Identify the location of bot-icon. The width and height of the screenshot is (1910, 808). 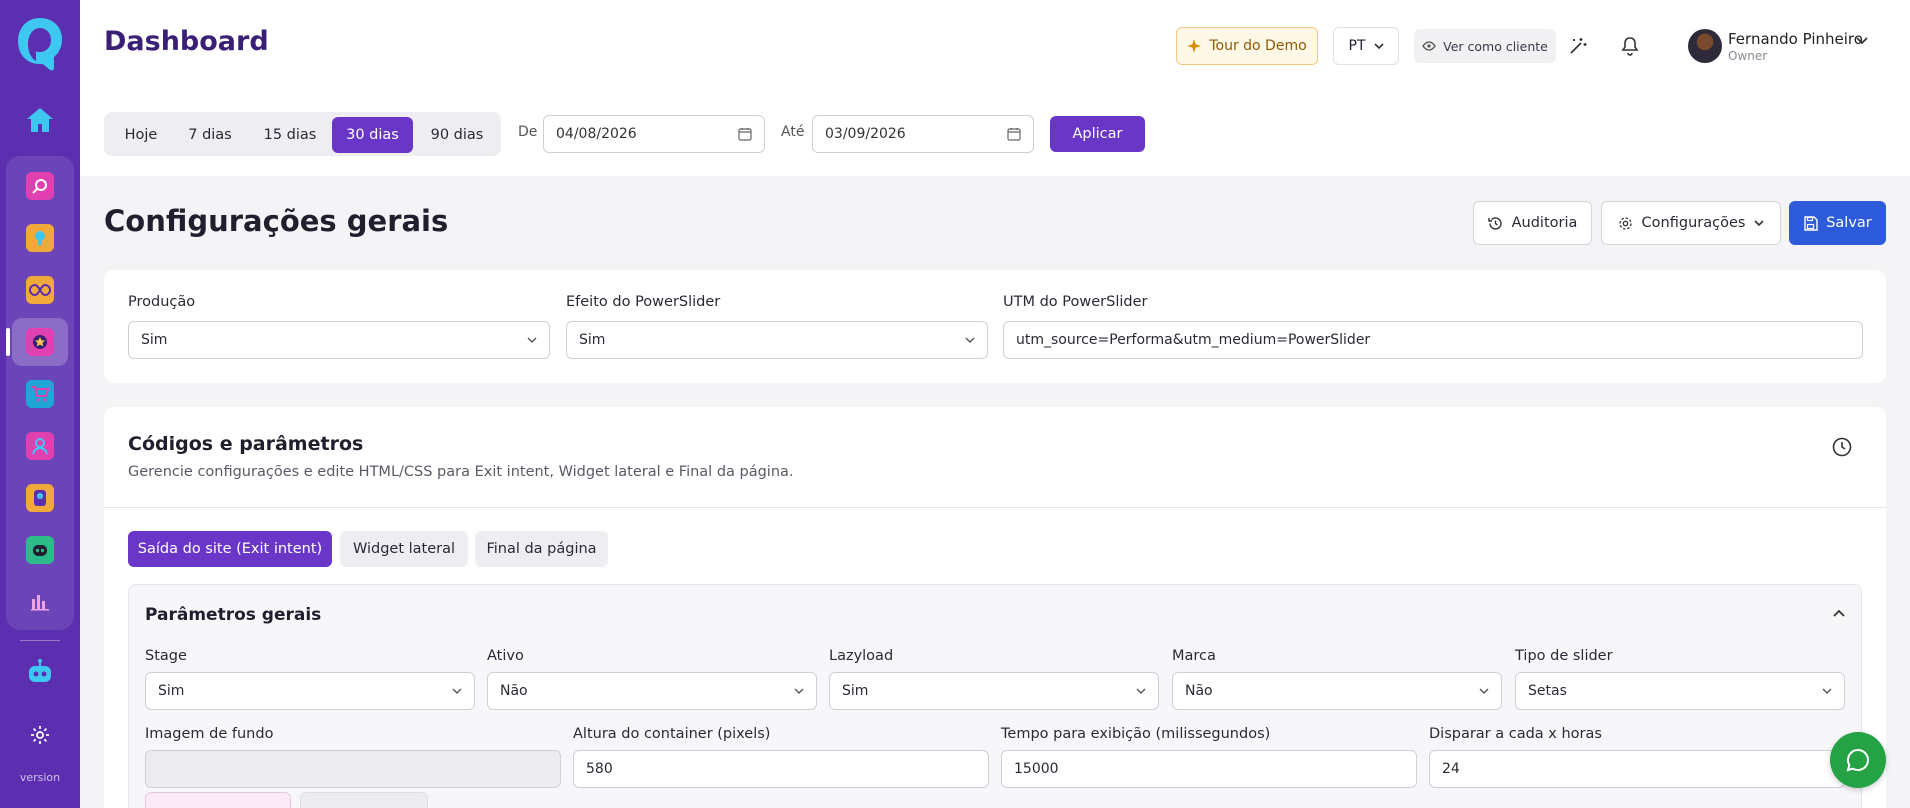
(40, 672).